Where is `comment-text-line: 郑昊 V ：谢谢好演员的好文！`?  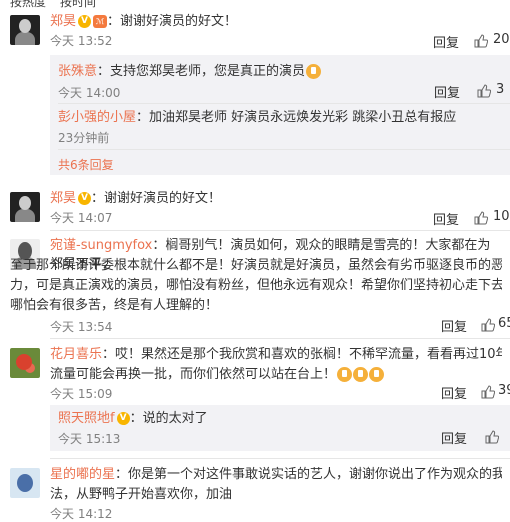 comment-text-line: 郑昊 V ：谢谢好演员的好文！ is located at coordinates (276, 198).